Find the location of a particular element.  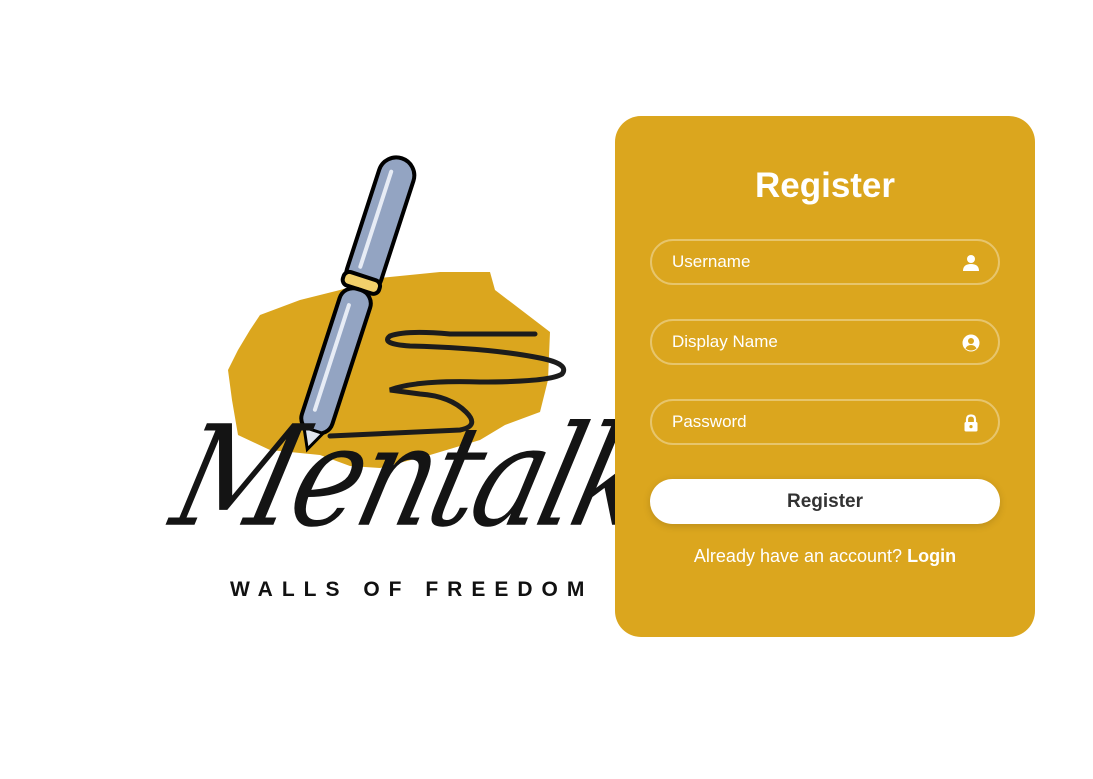

login-prompt: Already have an account? Login is located at coordinates (825, 556).